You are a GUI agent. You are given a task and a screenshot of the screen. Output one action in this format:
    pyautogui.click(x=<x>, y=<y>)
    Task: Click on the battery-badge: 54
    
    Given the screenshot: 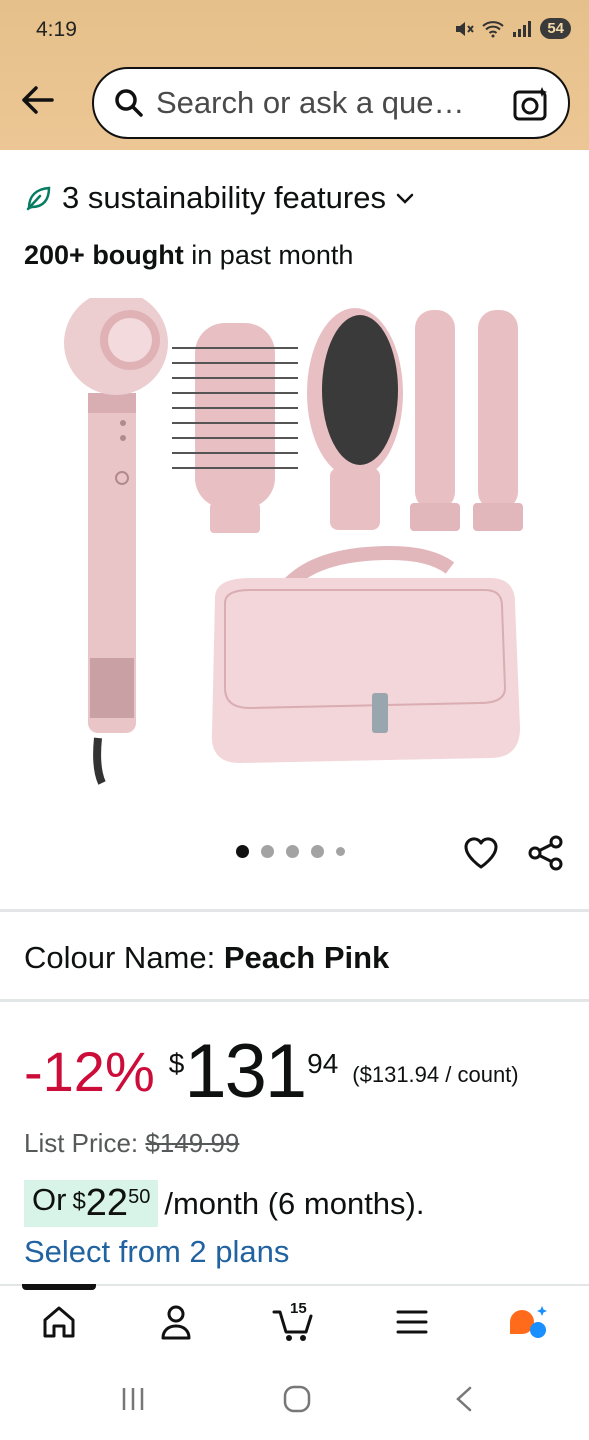 What is the action you would take?
    pyautogui.click(x=555, y=28)
    